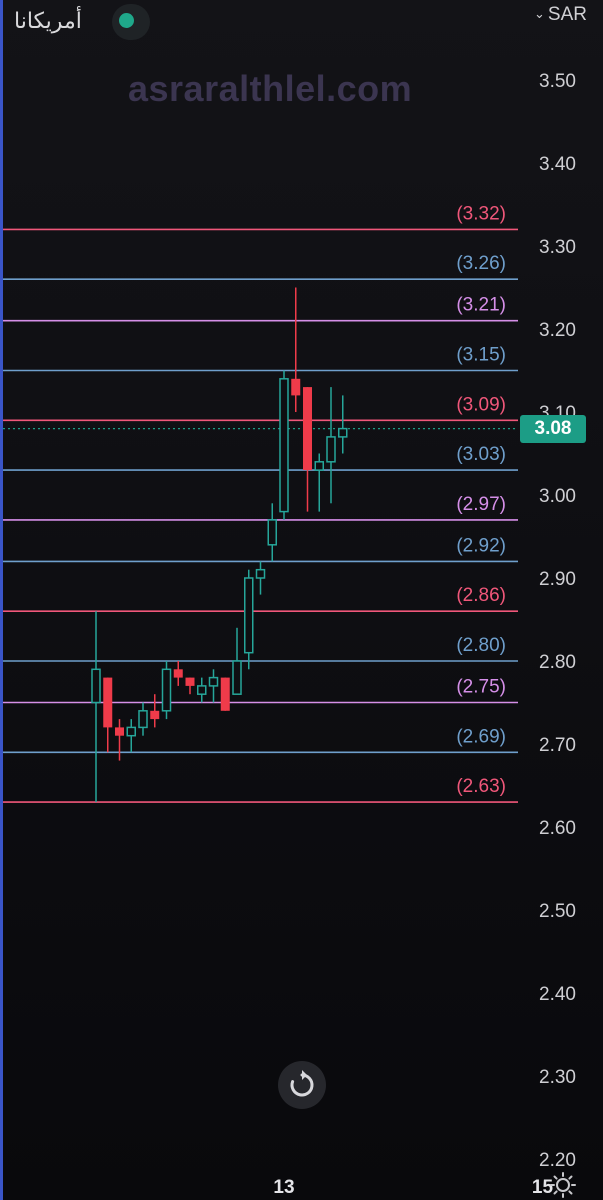  I want to click on y-tick-label: 3.20, so click(557, 330).